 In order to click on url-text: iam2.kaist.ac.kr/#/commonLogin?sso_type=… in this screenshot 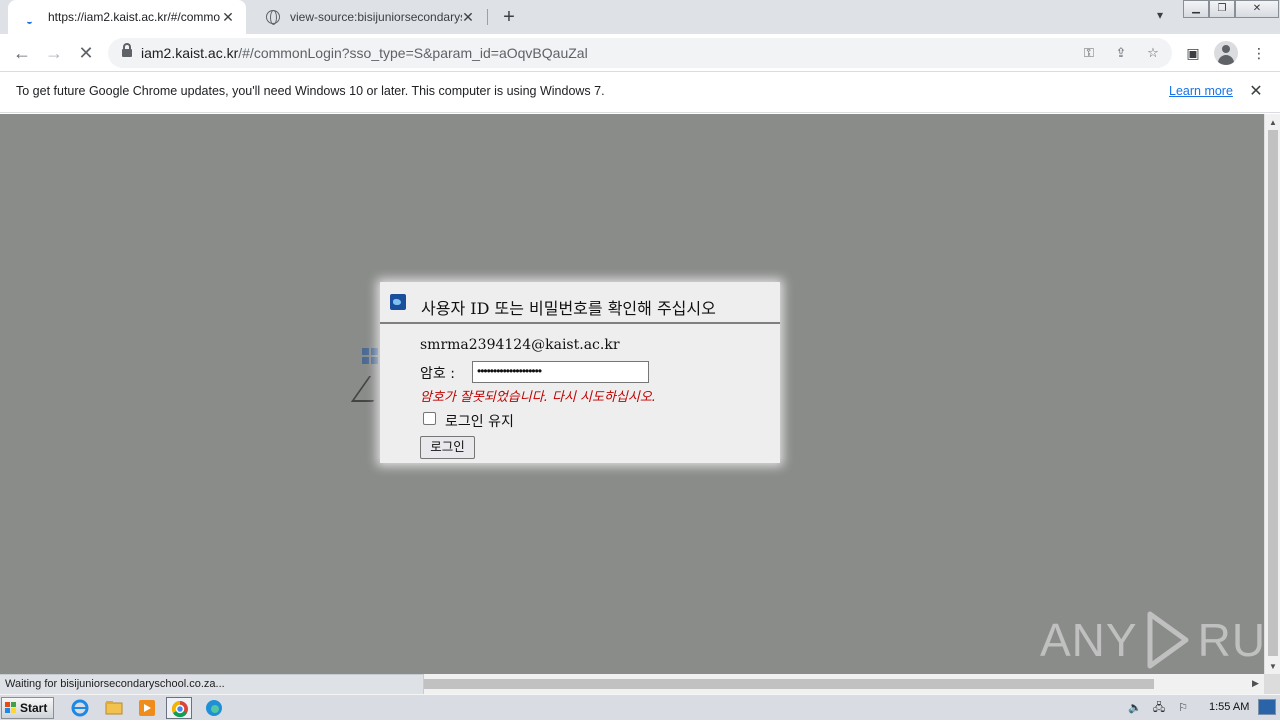, I will do `click(364, 53)`.